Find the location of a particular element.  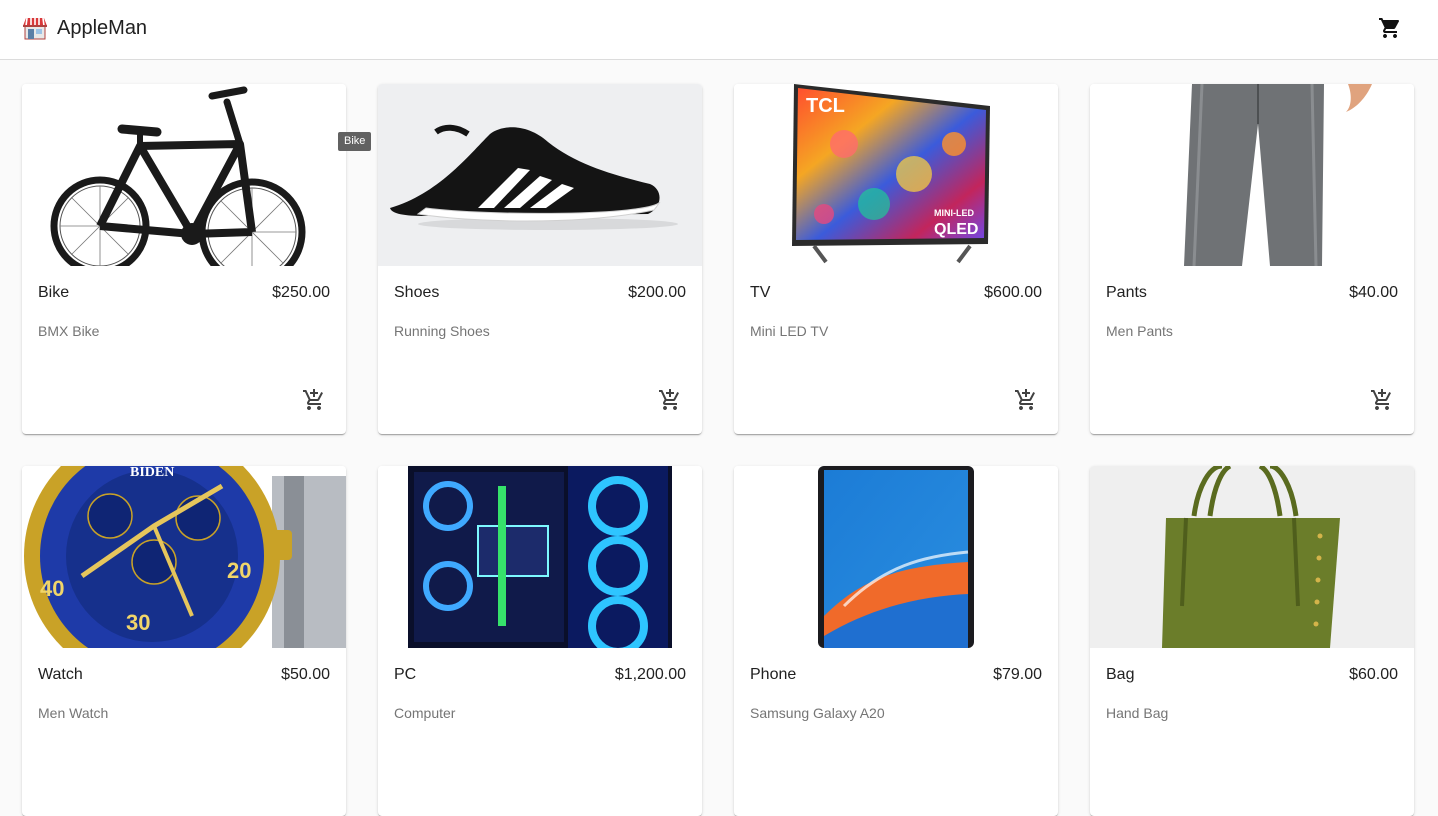

product-image-bag is located at coordinates (1252, 557).